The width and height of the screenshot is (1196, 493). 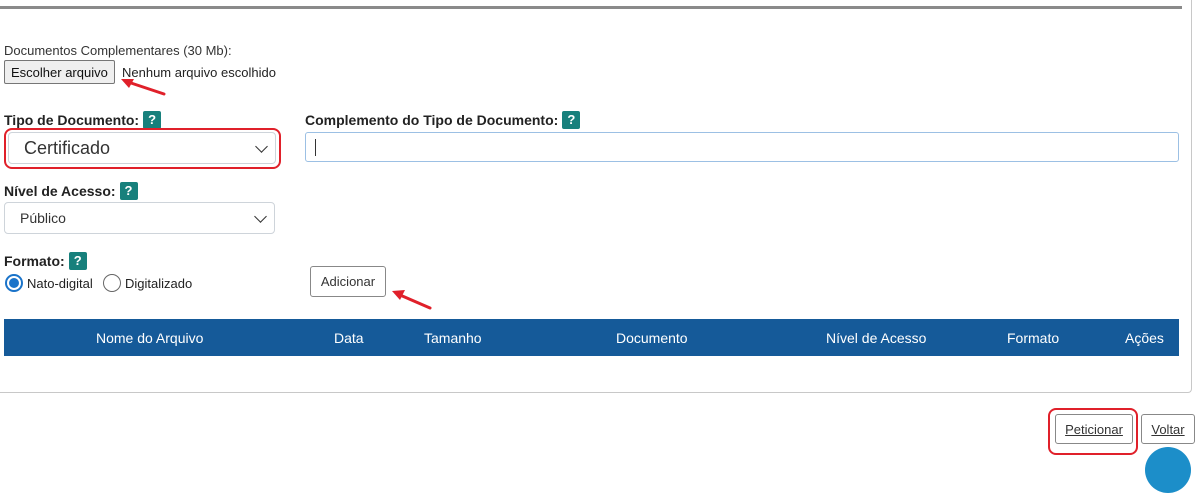 I want to click on column-header-actions: Ações, so click(x=1144, y=338).